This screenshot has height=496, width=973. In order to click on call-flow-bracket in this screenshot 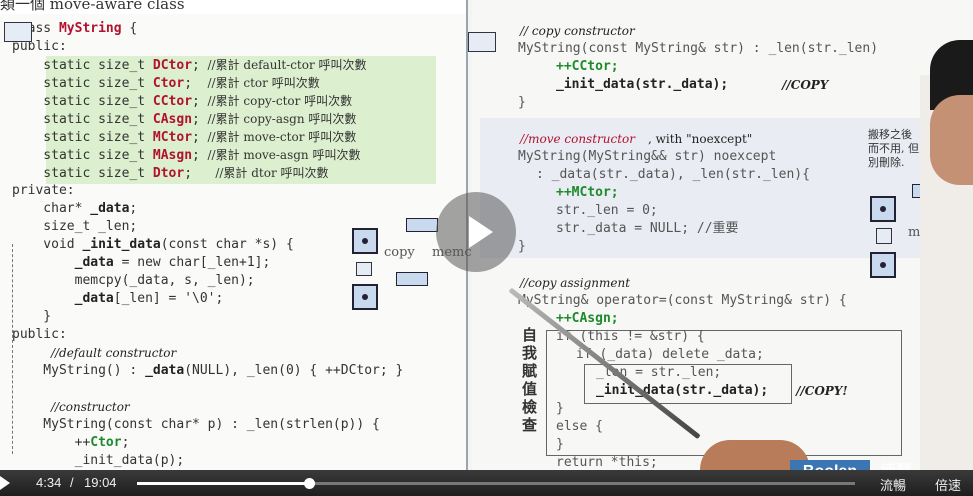, I will do `click(13, 349)`.